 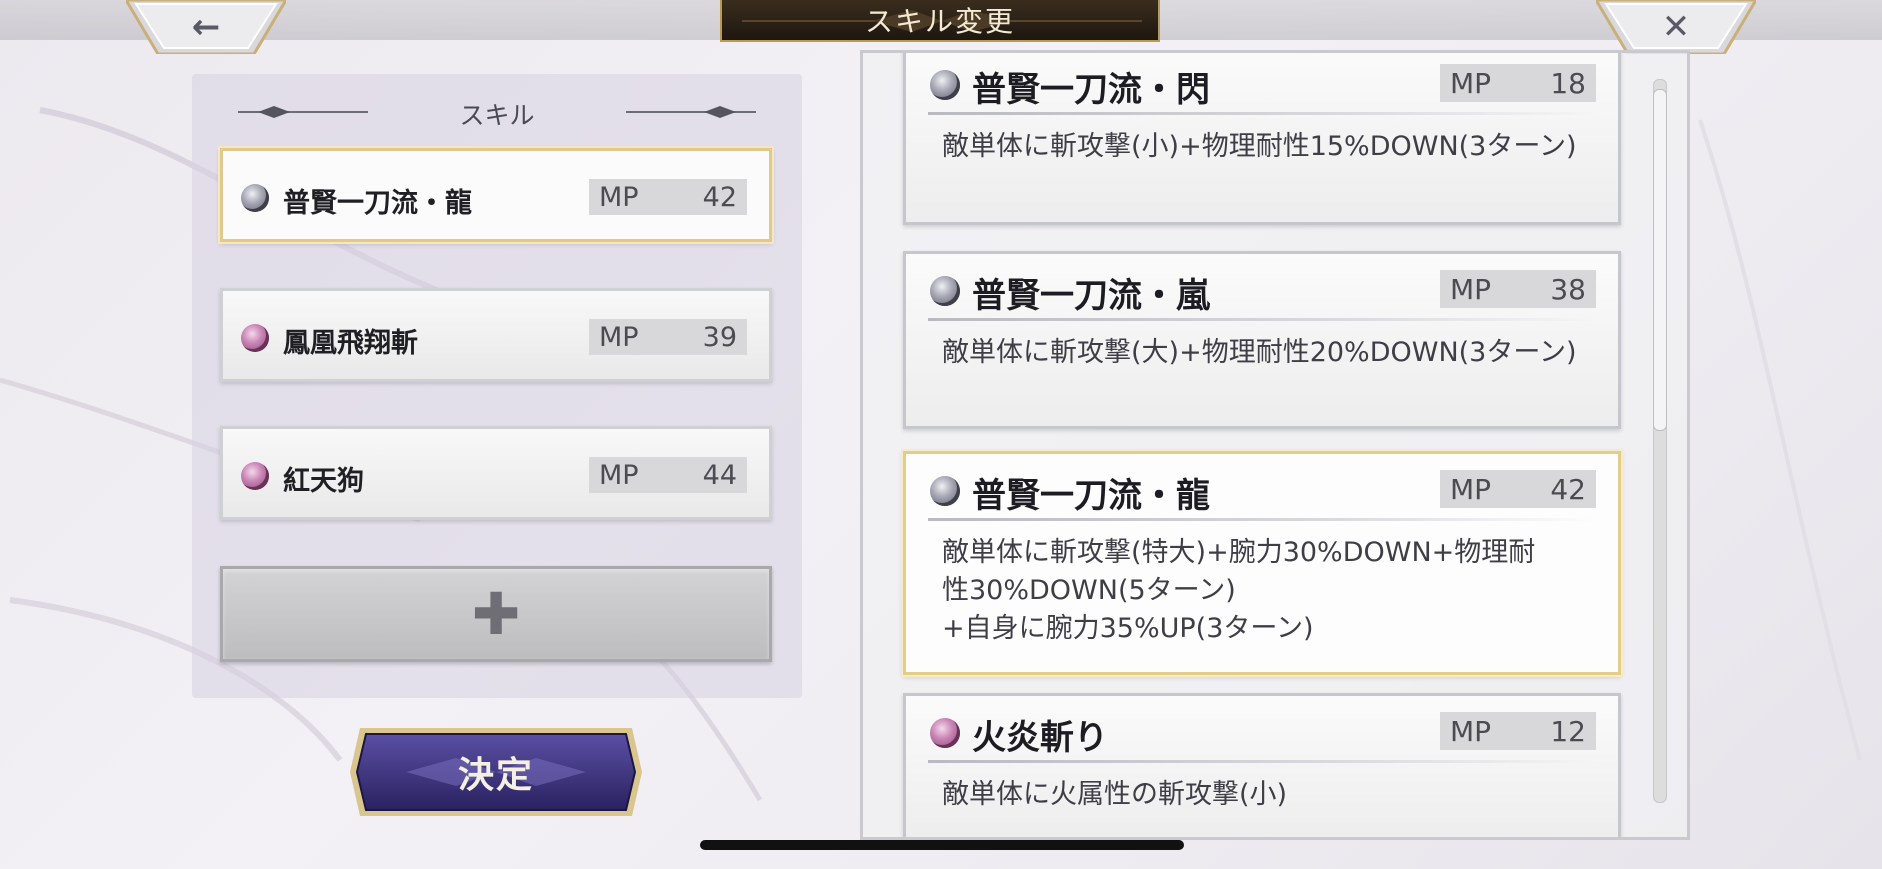 I want to click on mp-cost: MP 18, so click(x=1518, y=83).